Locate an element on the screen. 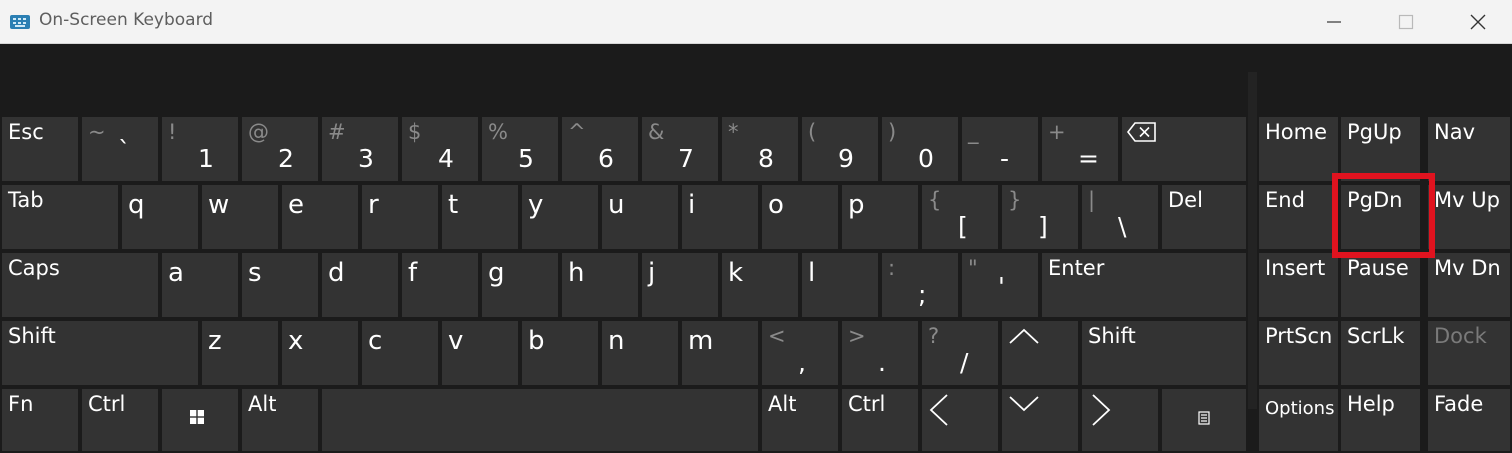  key-left-shift: Shift is located at coordinates (100, 353).